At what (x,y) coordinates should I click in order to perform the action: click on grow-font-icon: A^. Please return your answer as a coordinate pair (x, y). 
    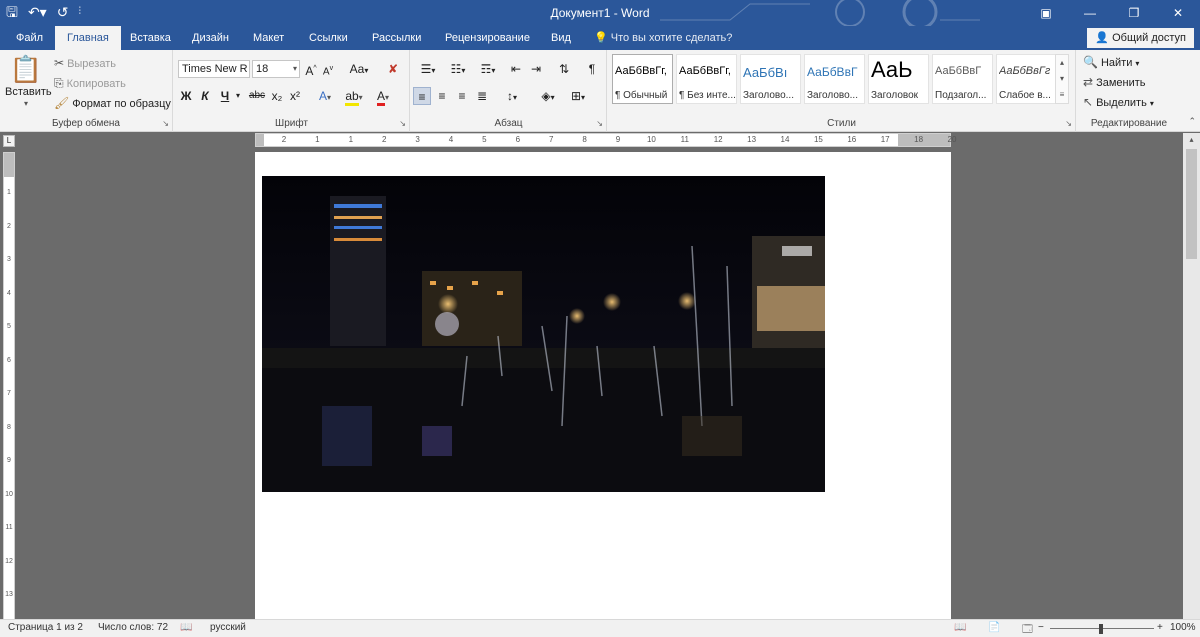
    Looking at the image, I should click on (311, 69).